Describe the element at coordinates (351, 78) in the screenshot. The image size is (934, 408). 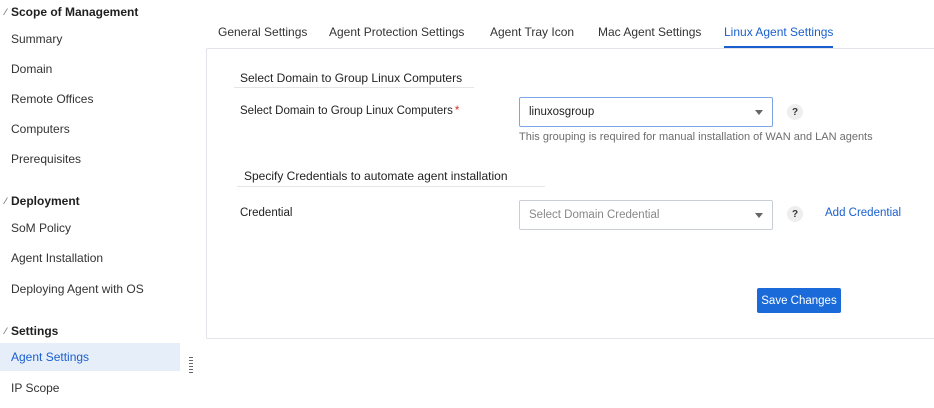
I see `section-title-group: Select Domain to Group Linux Computers` at that location.